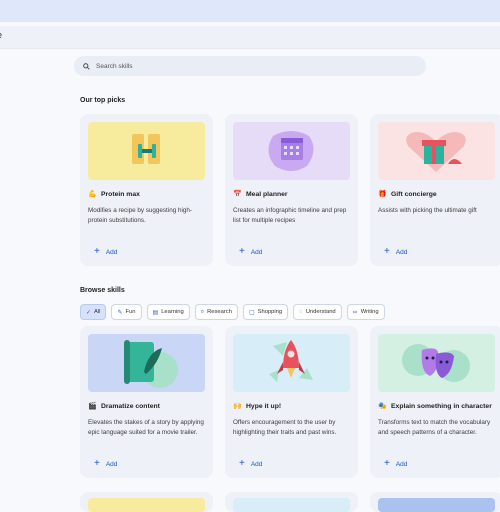  I want to click on top-picks-heading: Our top picks, so click(103, 100).